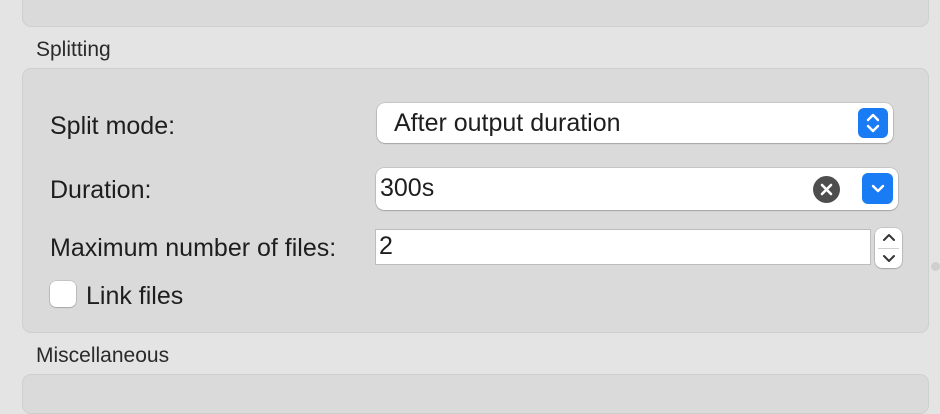  Describe the element at coordinates (826, 189) in the screenshot. I see `clear-circle-icon` at that location.